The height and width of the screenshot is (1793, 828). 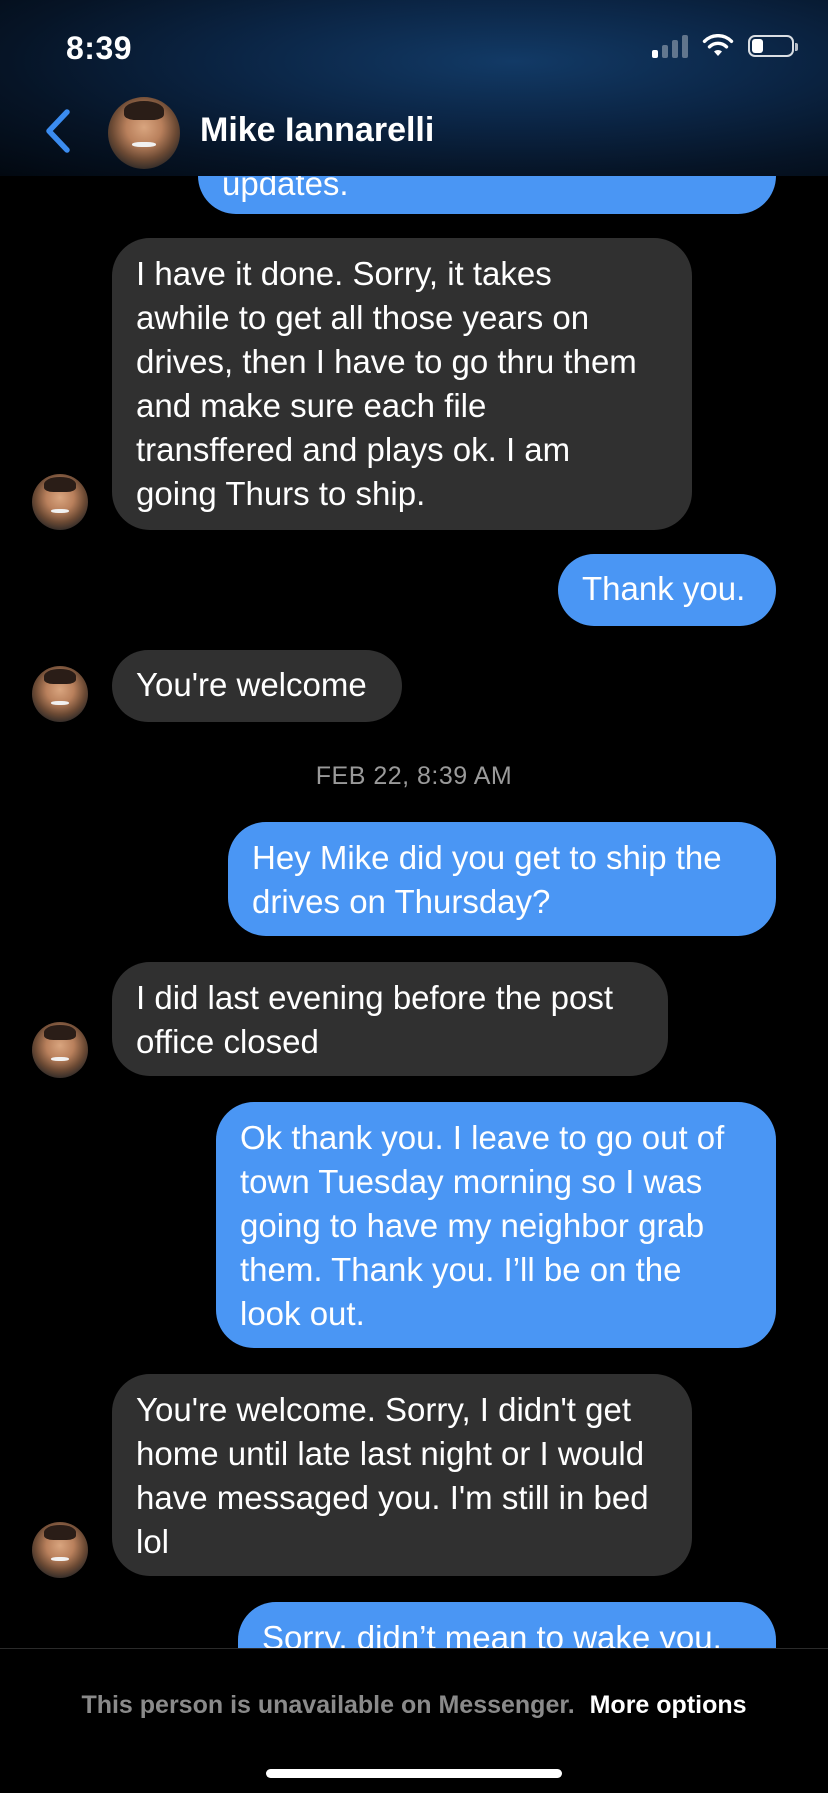 What do you see at coordinates (670, 46) in the screenshot?
I see `cellular-signal-icon` at bounding box center [670, 46].